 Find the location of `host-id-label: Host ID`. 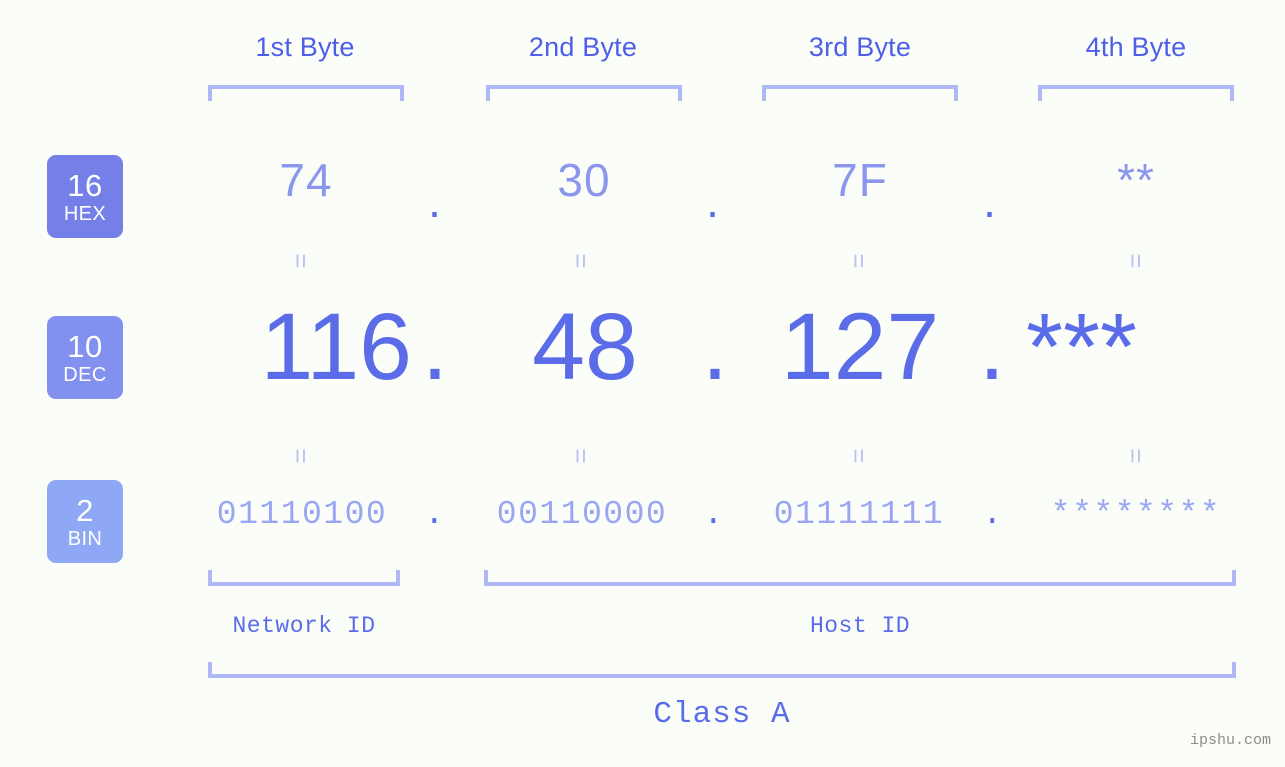

host-id-label: Host ID is located at coordinates (860, 626).